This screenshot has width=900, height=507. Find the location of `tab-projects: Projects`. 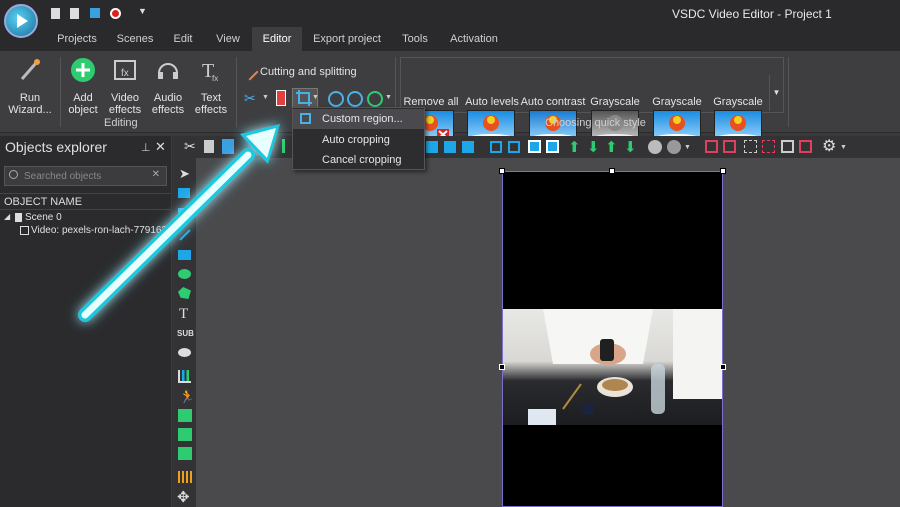

tab-projects: Projects is located at coordinates (77, 39).